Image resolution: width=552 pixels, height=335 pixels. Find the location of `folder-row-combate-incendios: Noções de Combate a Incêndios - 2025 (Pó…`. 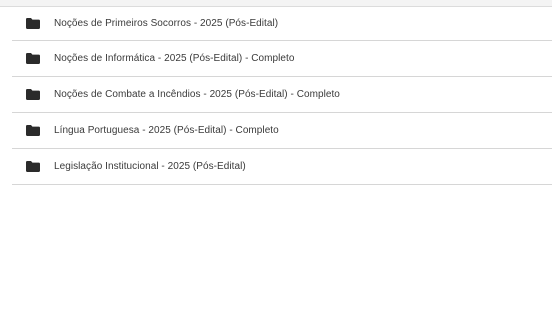

folder-row-combate-incendios: Noções de Combate a Incêndios - 2025 (Pó… is located at coordinates (282, 95).